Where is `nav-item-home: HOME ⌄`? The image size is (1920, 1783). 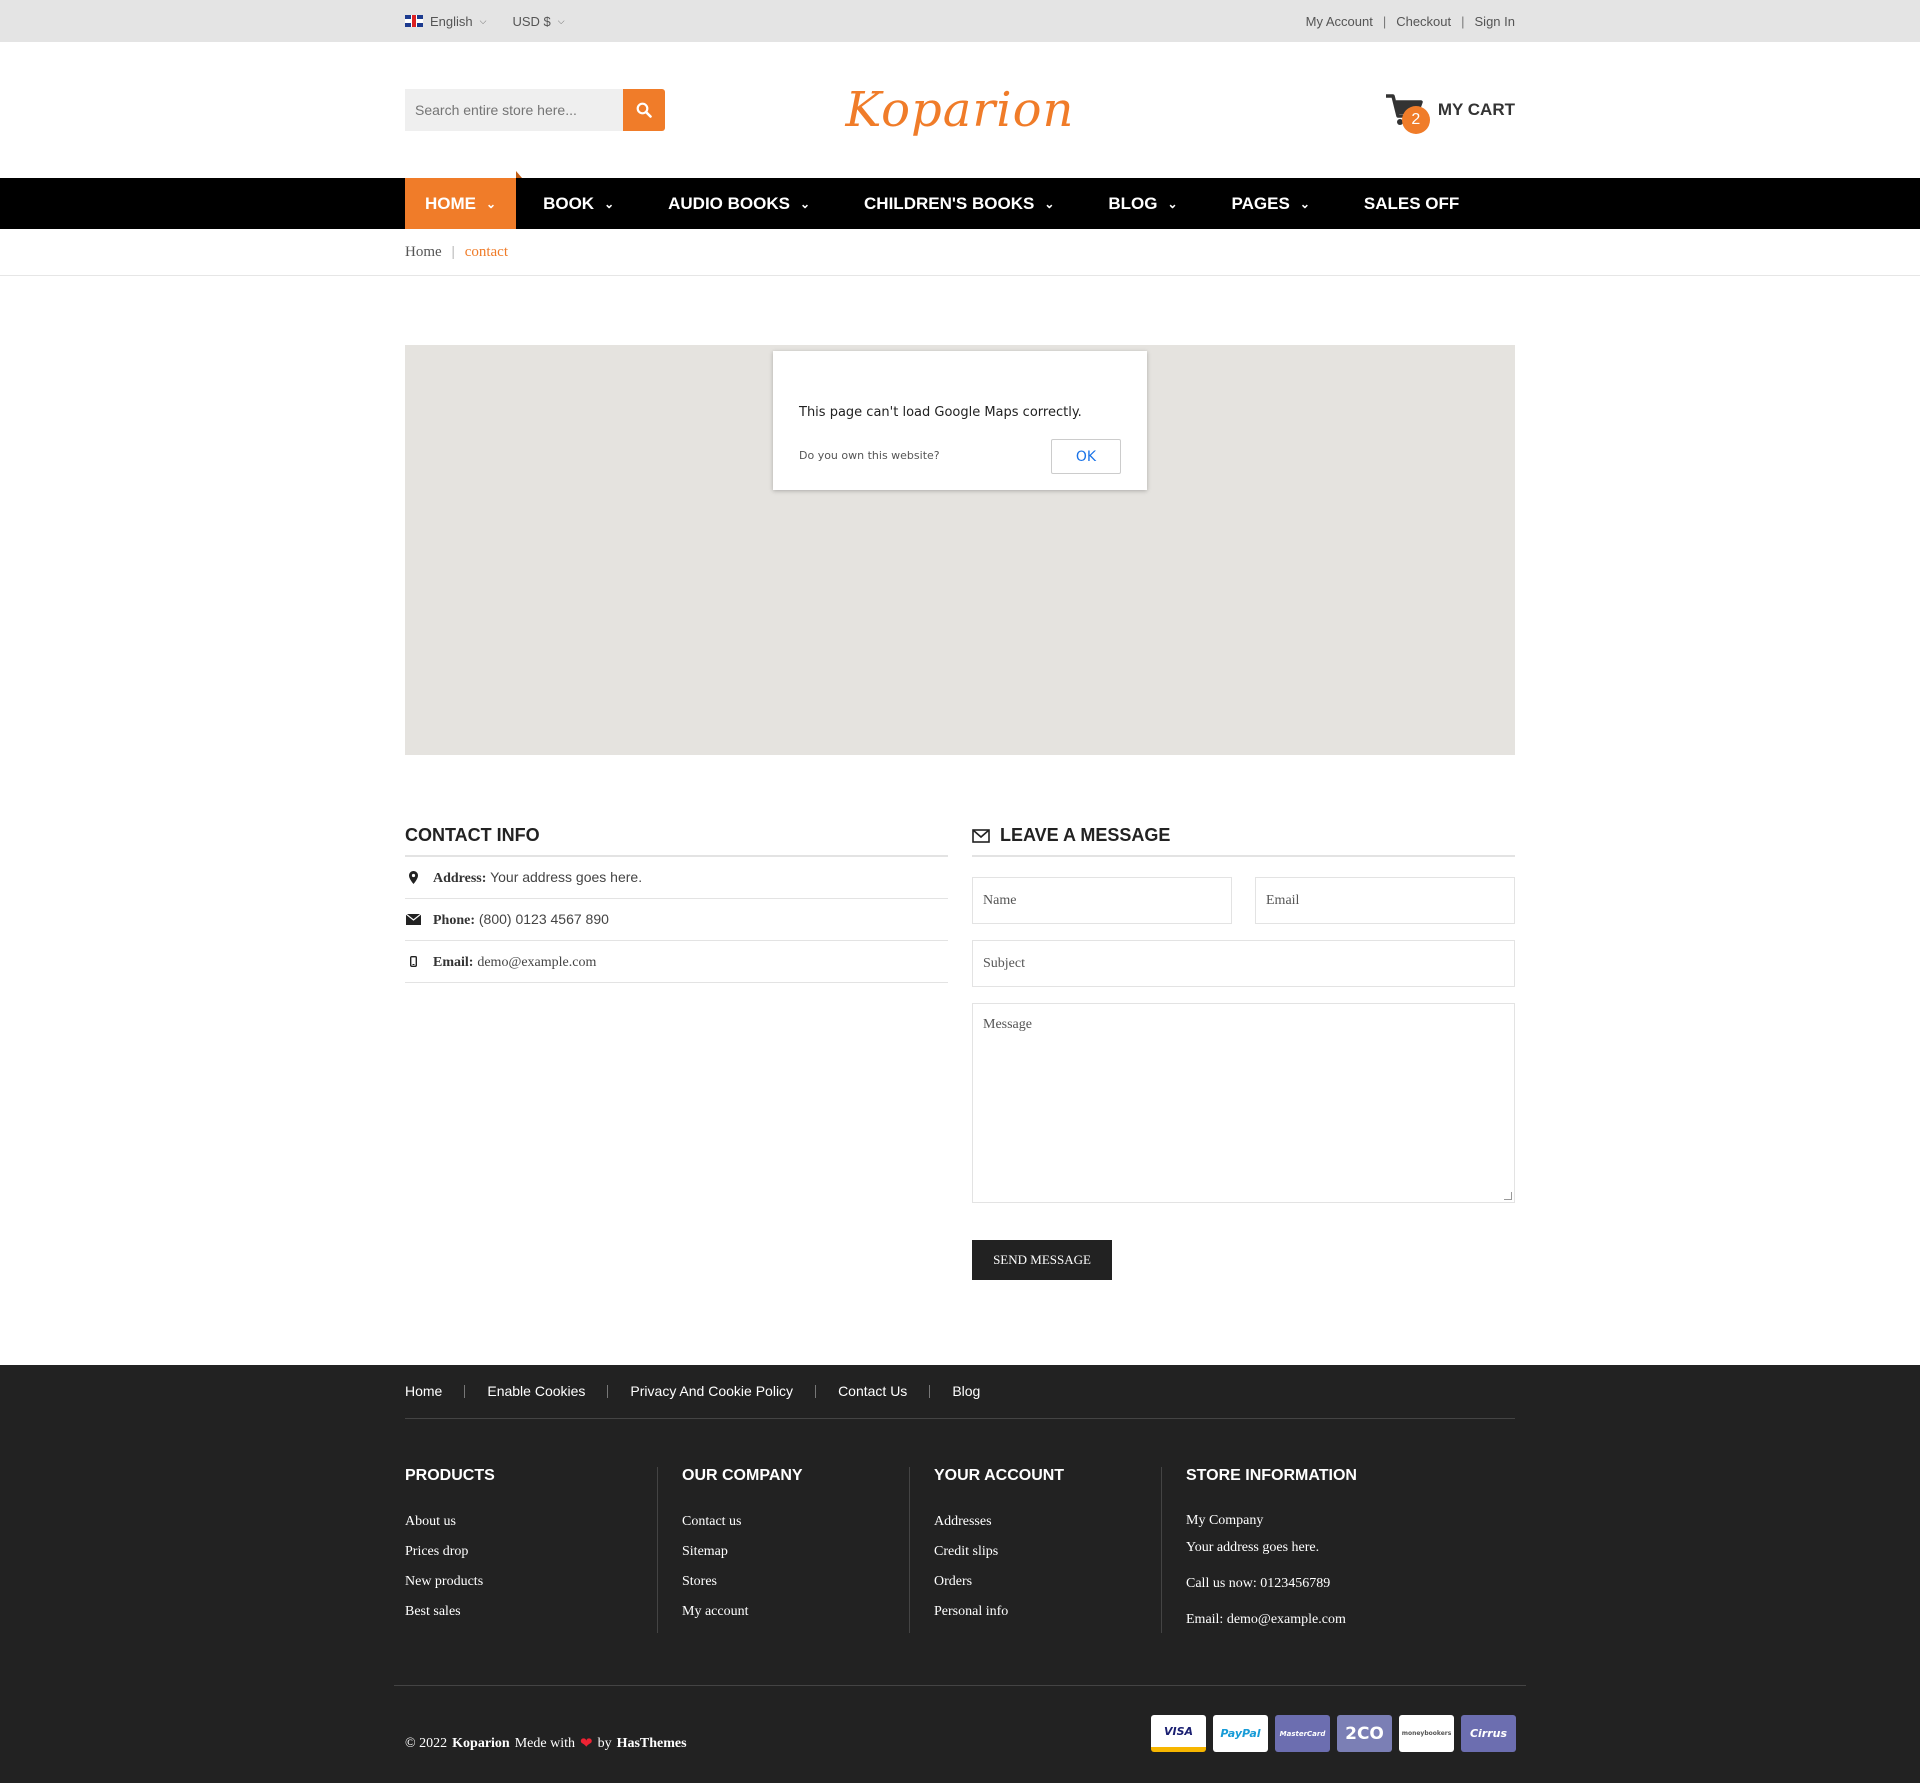 nav-item-home: HOME ⌄ is located at coordinates (464, 200).